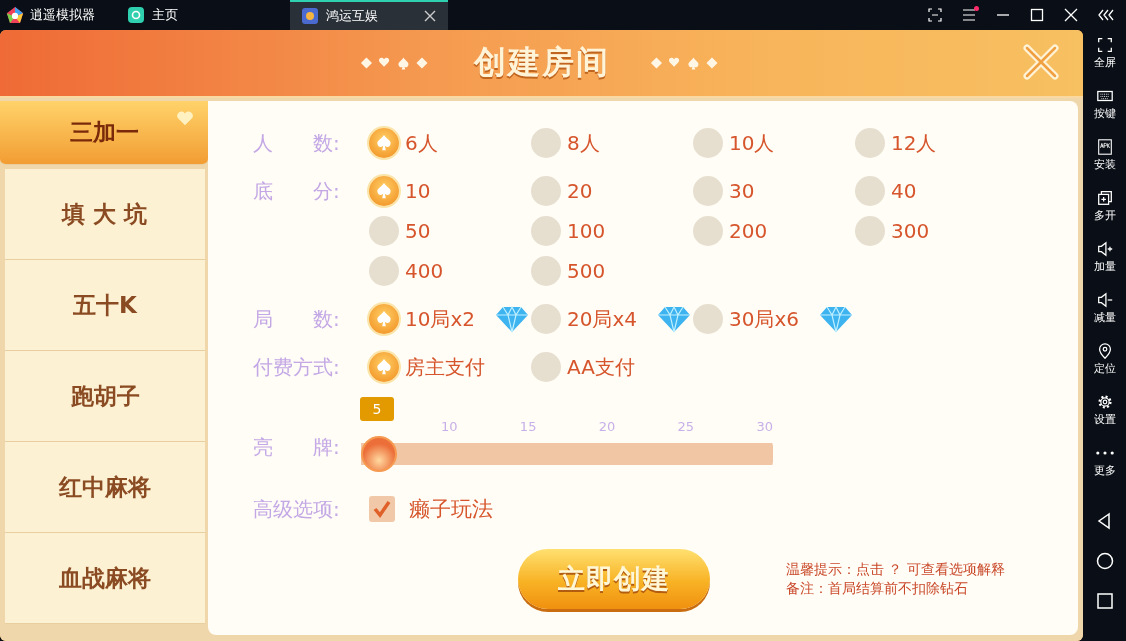 This screenshot has width=1126, height=641. I want to click on game-tab: 跑胡子, so click(105, 396).